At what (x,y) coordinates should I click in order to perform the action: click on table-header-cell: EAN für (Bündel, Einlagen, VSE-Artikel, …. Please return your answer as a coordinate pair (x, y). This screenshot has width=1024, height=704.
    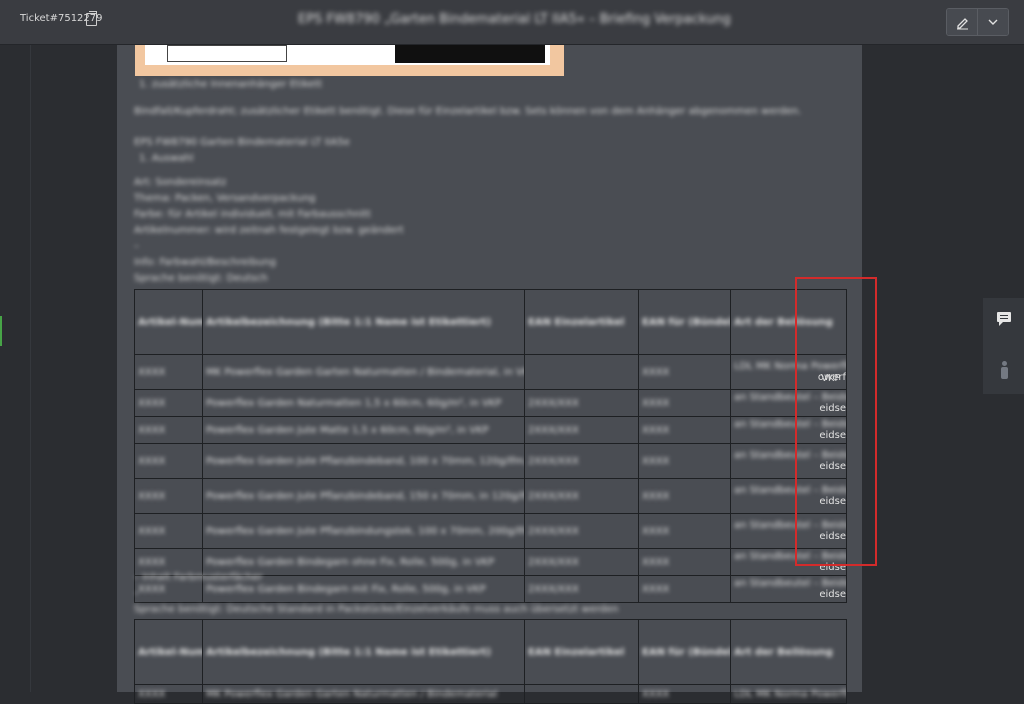
    Looking at the image, I should click on (684, 322).